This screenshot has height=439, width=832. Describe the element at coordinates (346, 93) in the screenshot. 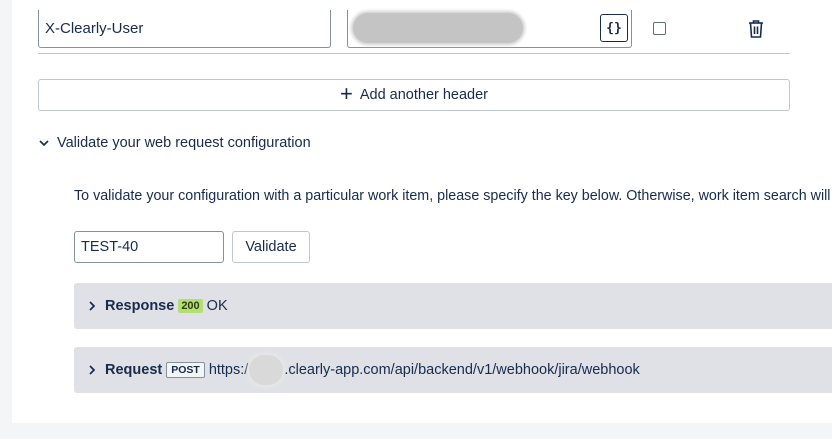

I see `plus-icon: +` at that location.